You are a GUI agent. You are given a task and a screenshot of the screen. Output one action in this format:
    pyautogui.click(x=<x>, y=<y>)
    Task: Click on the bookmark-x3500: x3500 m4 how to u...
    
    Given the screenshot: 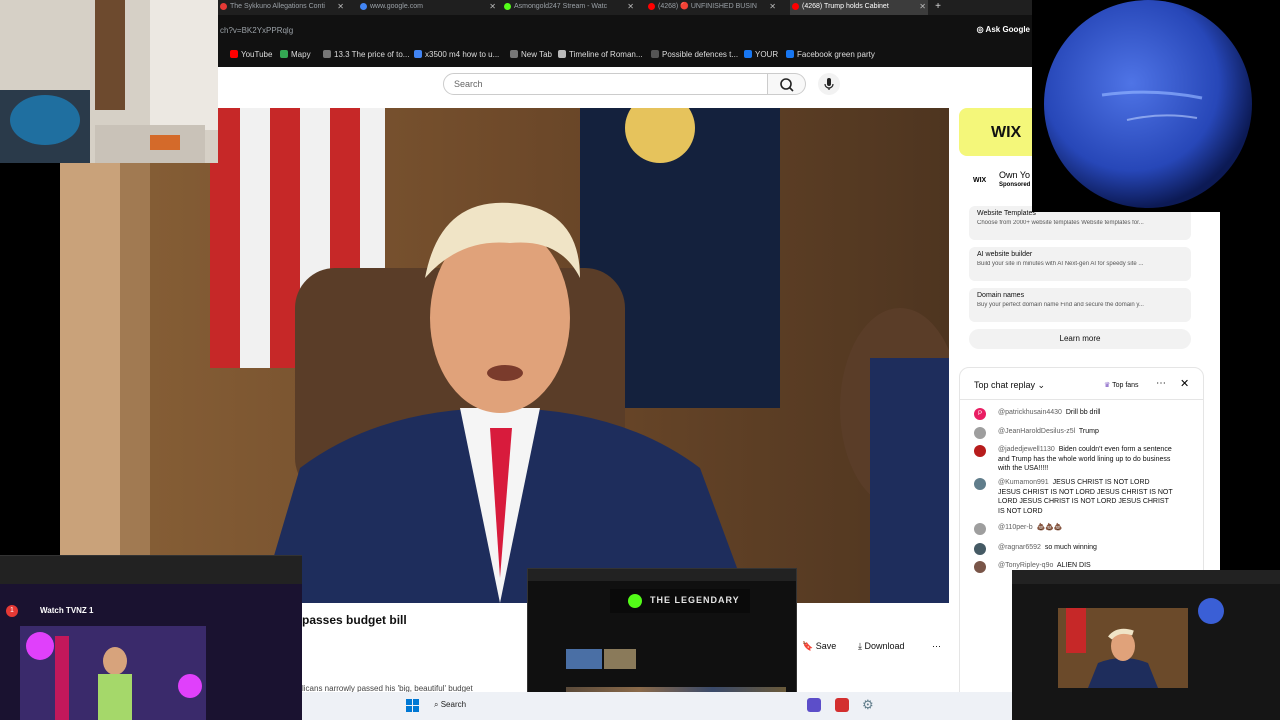 What is the action you would take?
    pyautogui.click(x=456, y=54)
    